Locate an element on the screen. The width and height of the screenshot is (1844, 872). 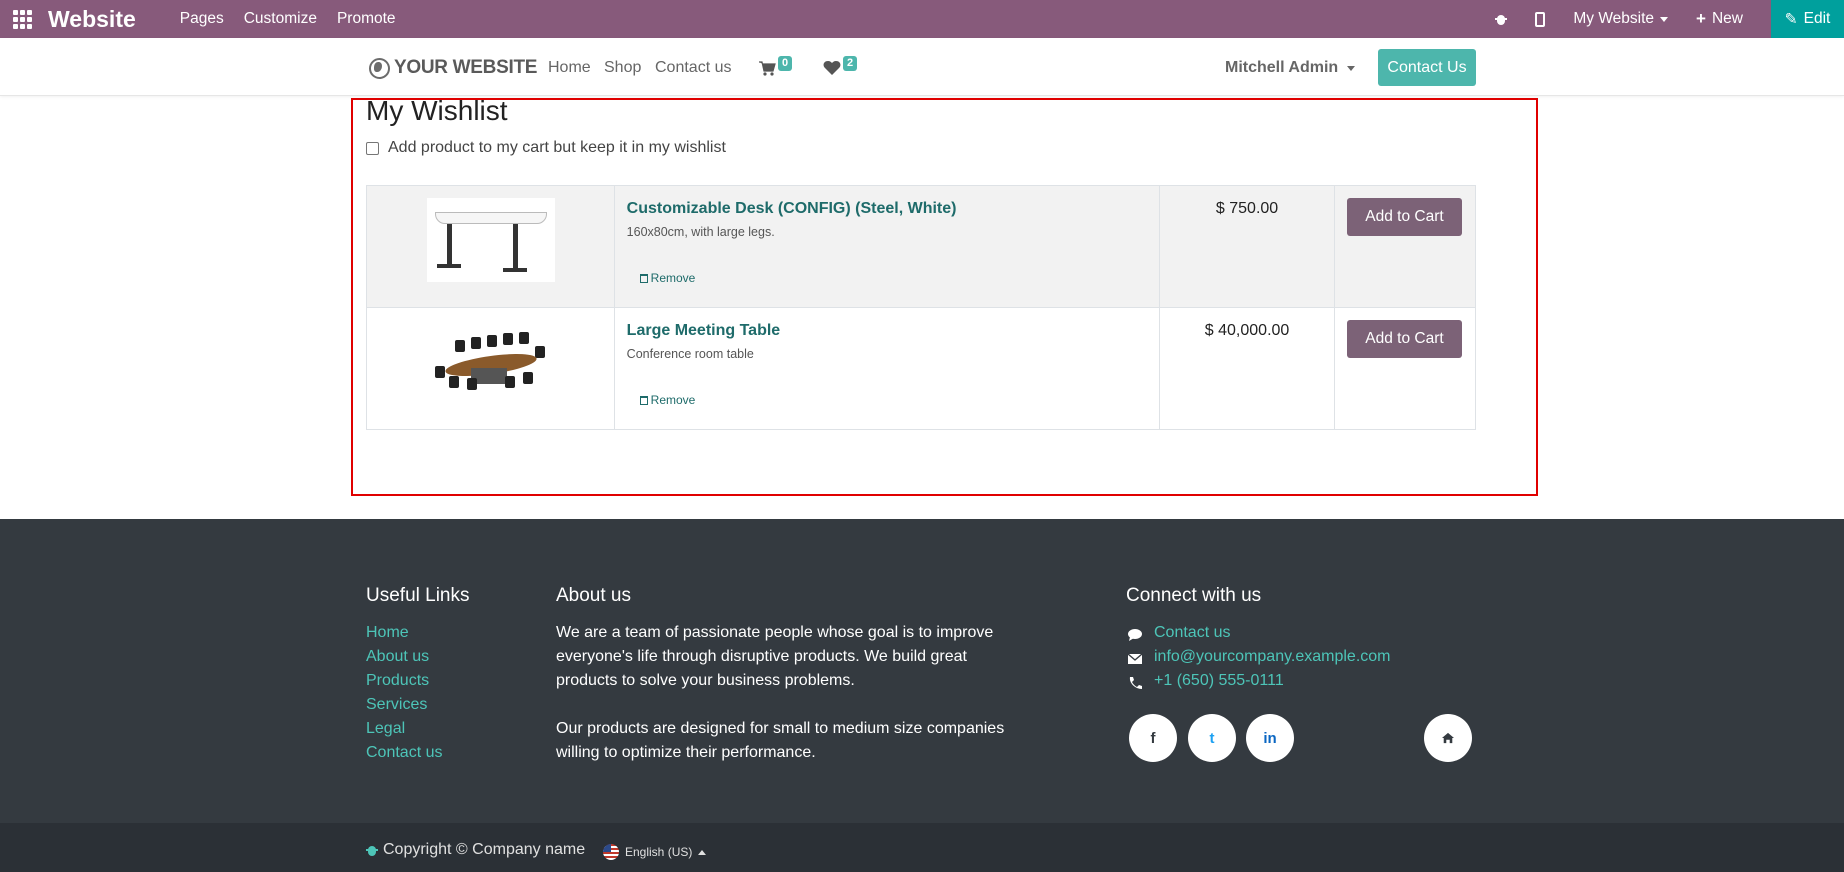
footer-email-link: info@yourcompany.example.com is located at coordinates (1272, 657).